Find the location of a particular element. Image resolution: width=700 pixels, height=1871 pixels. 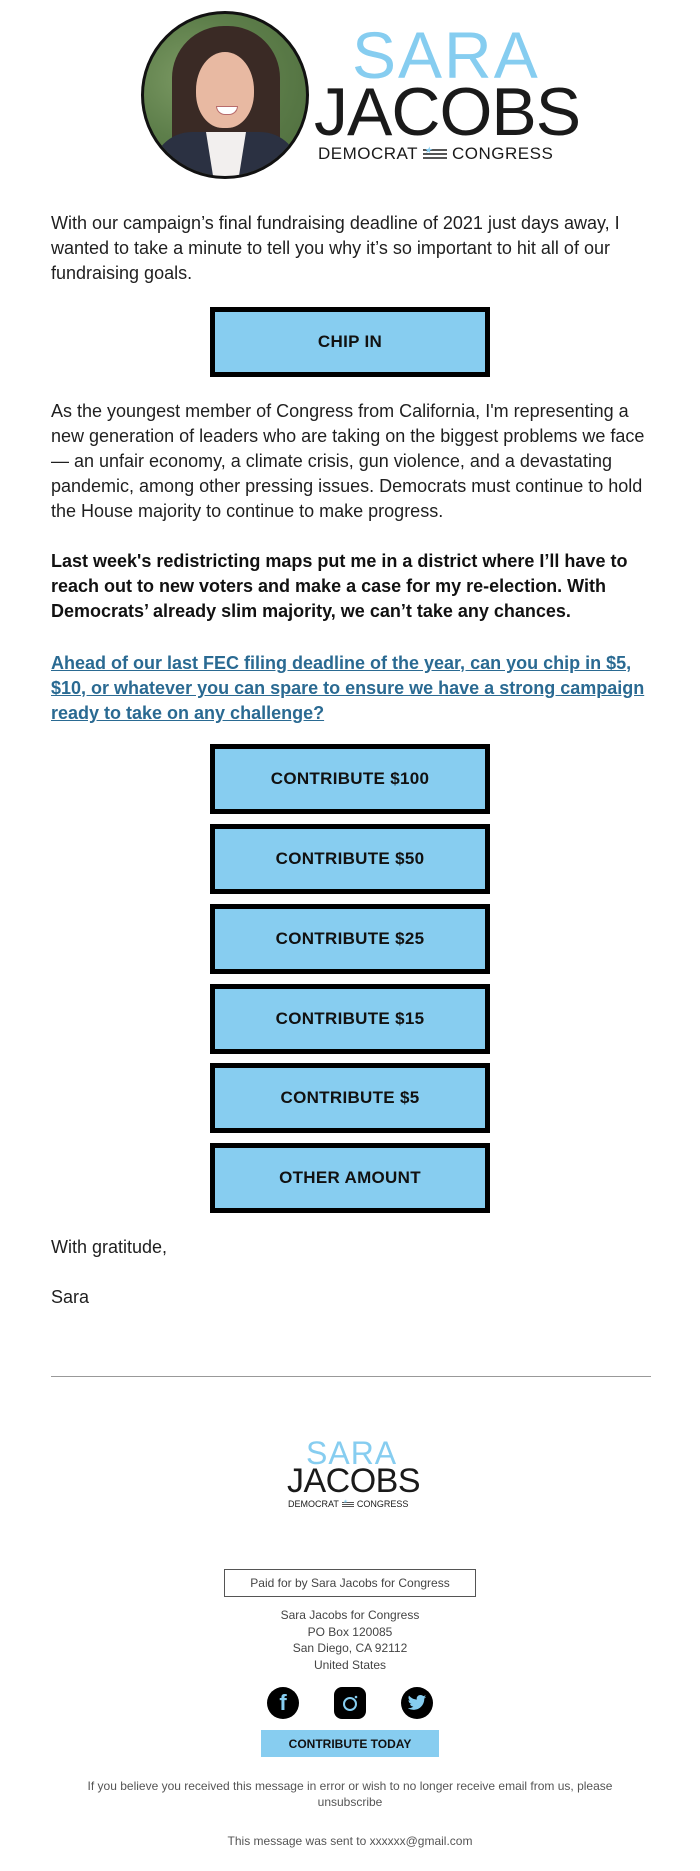

contribute-100-button: CONTRIBUTE $100 is located at coordinates (350, 779).